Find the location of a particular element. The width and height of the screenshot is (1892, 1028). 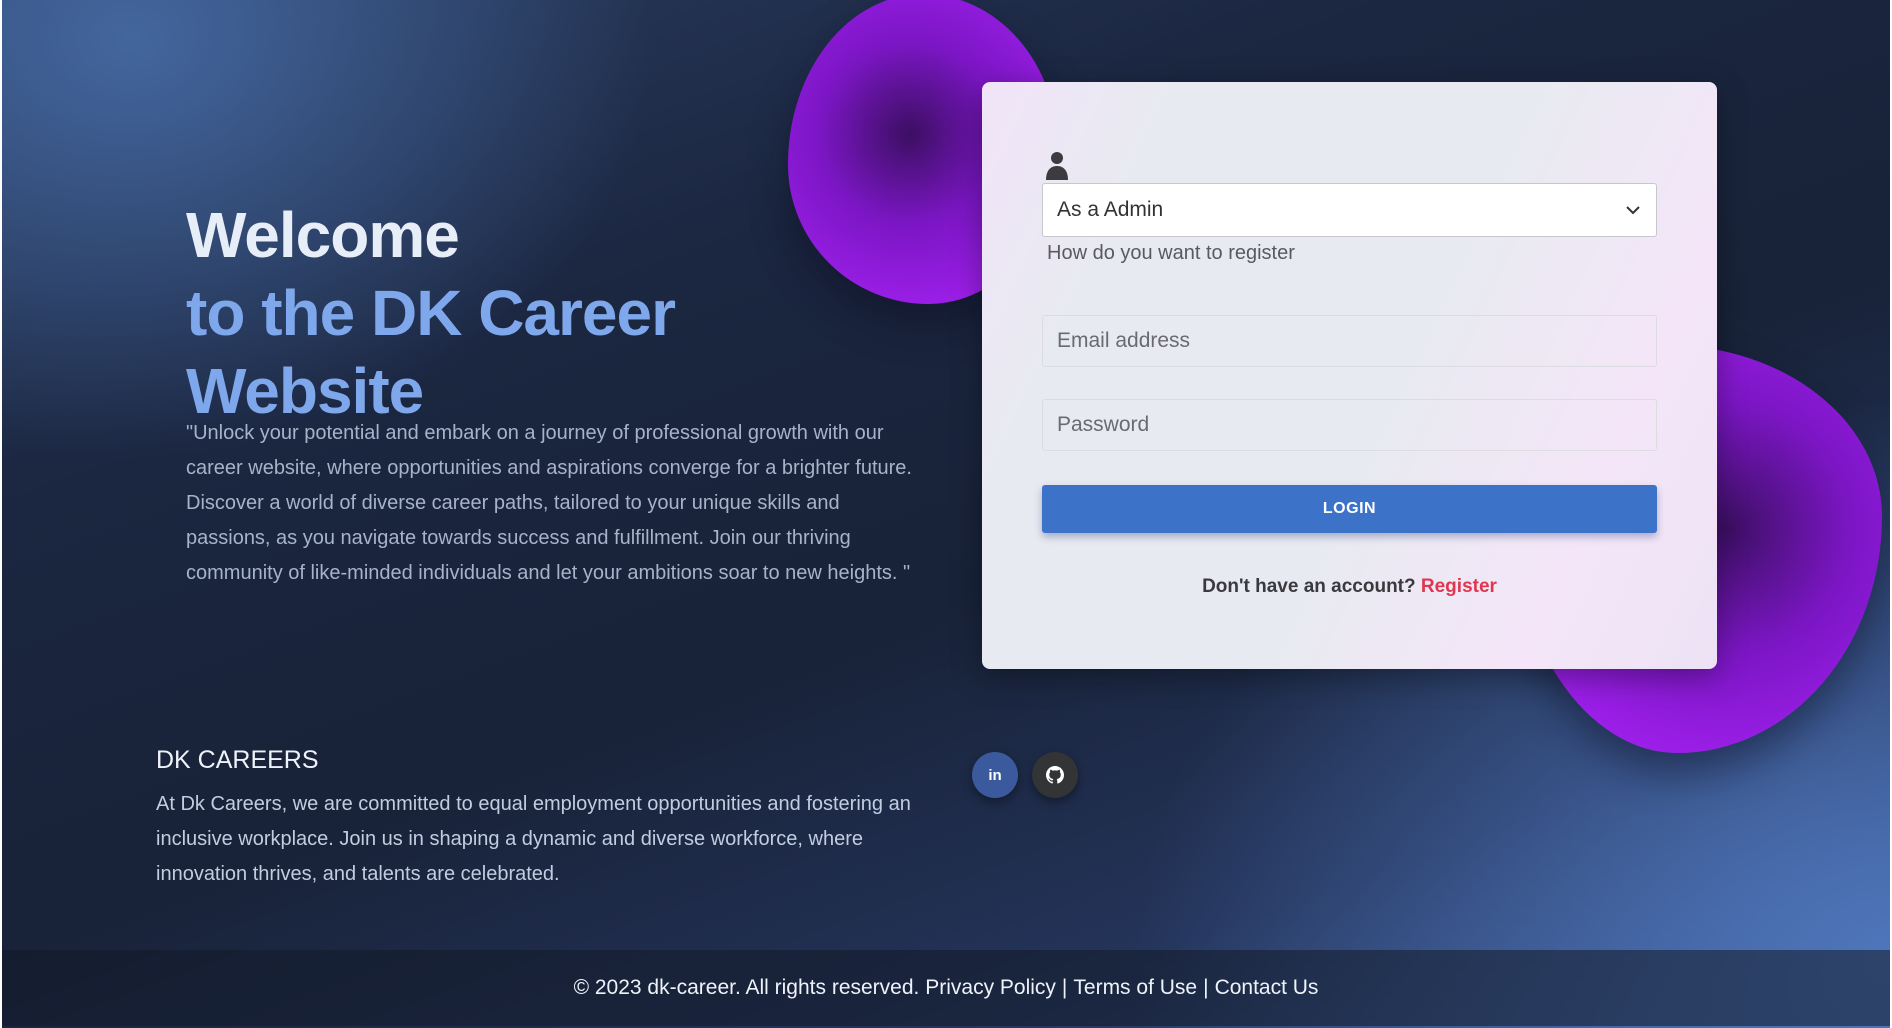

github-button is located at coordinates (1055, 775).